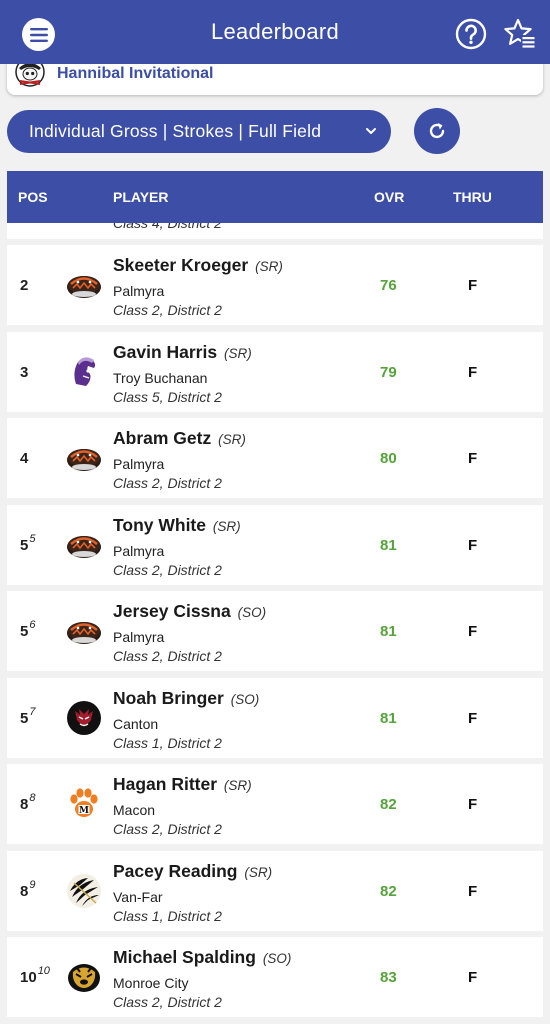 This screenshot has width=550, height=1024. I want to click on player-name: Gavin Harris (SR), so click(182, 352).